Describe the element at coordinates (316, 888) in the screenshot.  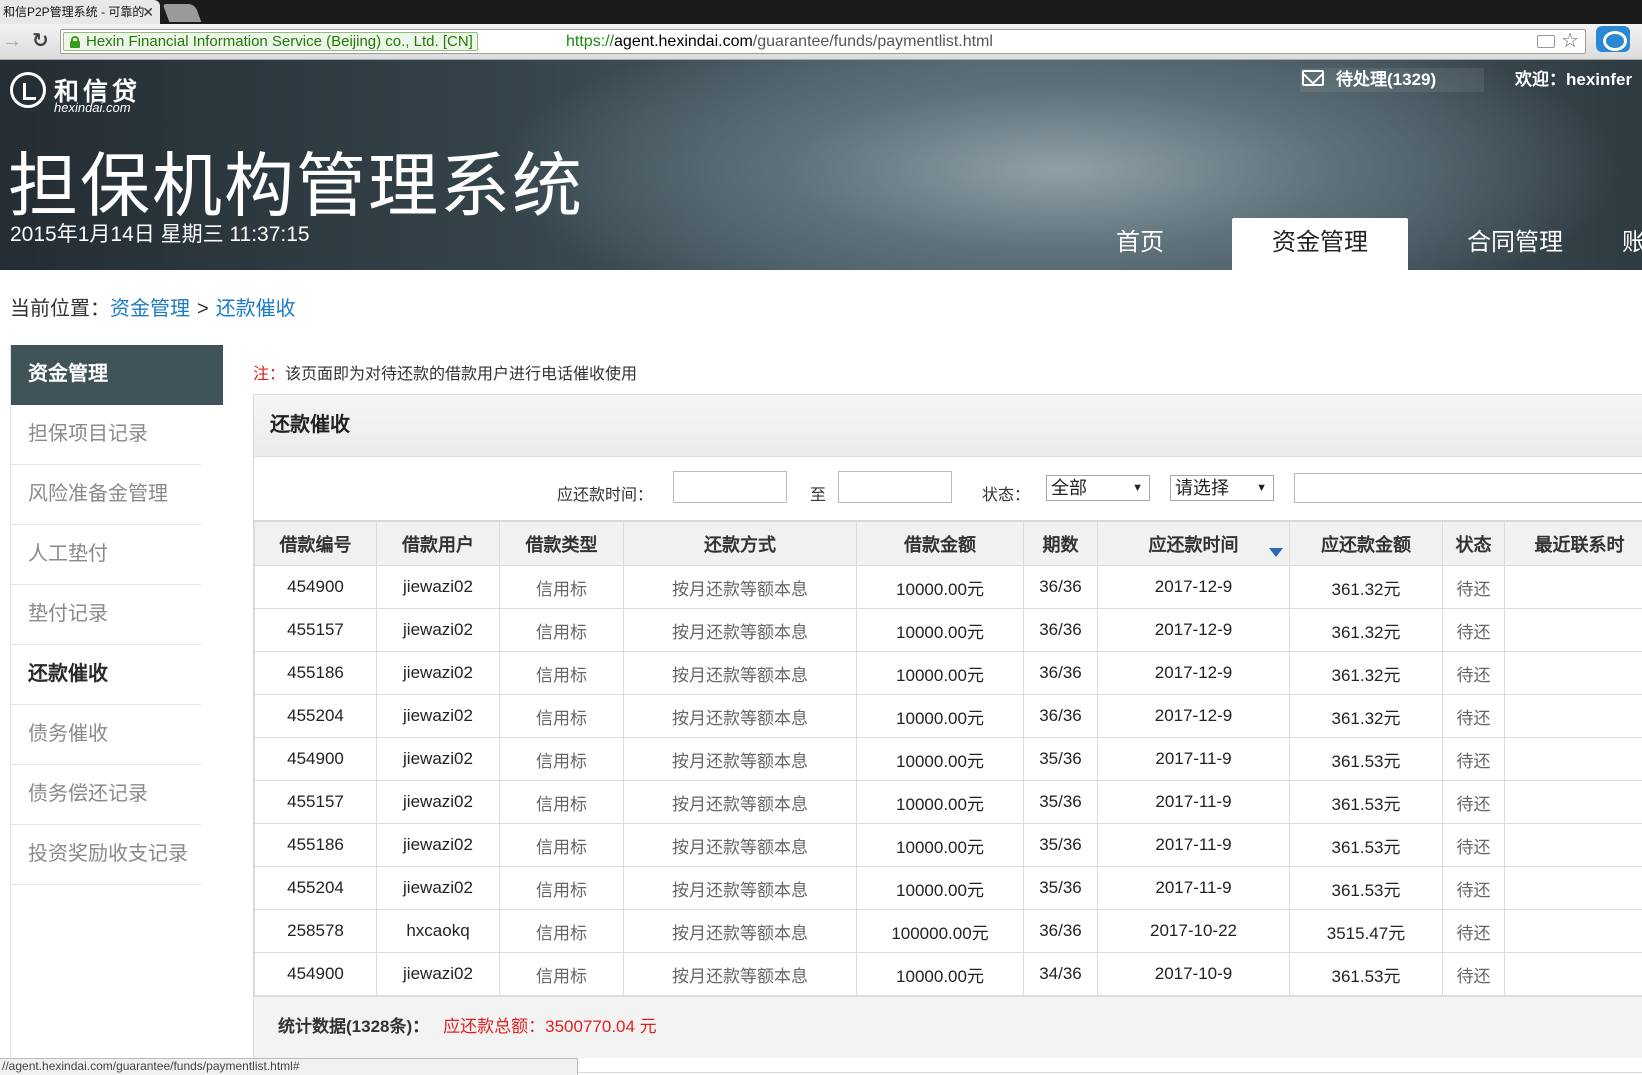
I see `loan-id-cell: 455204` at that location.